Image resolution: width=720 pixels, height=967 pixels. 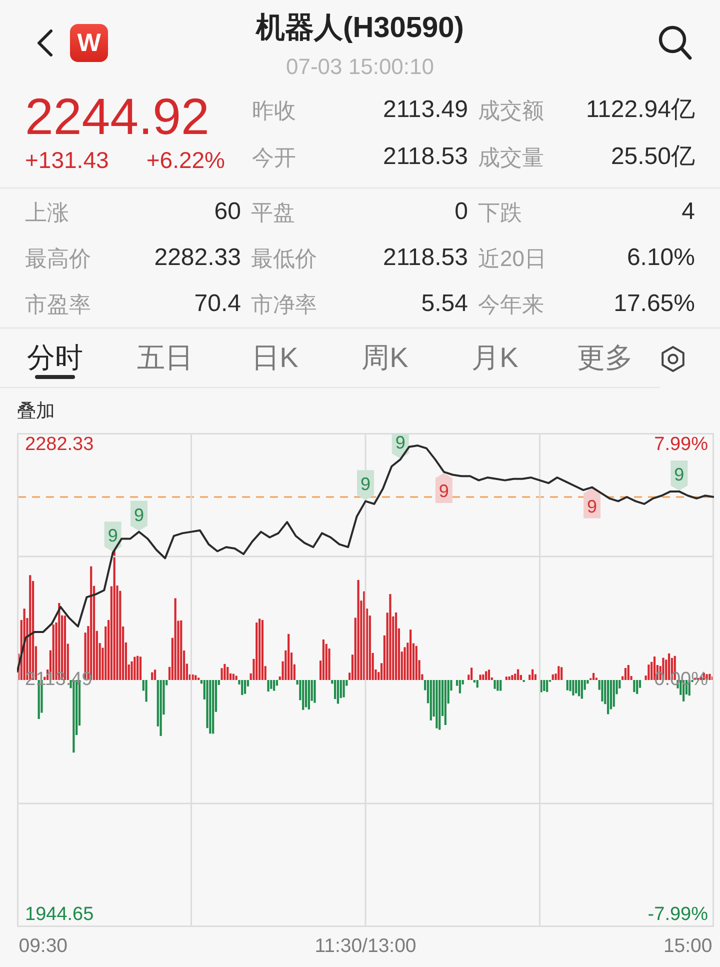 What do you see at coordinates (165, 358) in the screenshot?
I see `period-tab: 五日` at bounding box center [165, 358].